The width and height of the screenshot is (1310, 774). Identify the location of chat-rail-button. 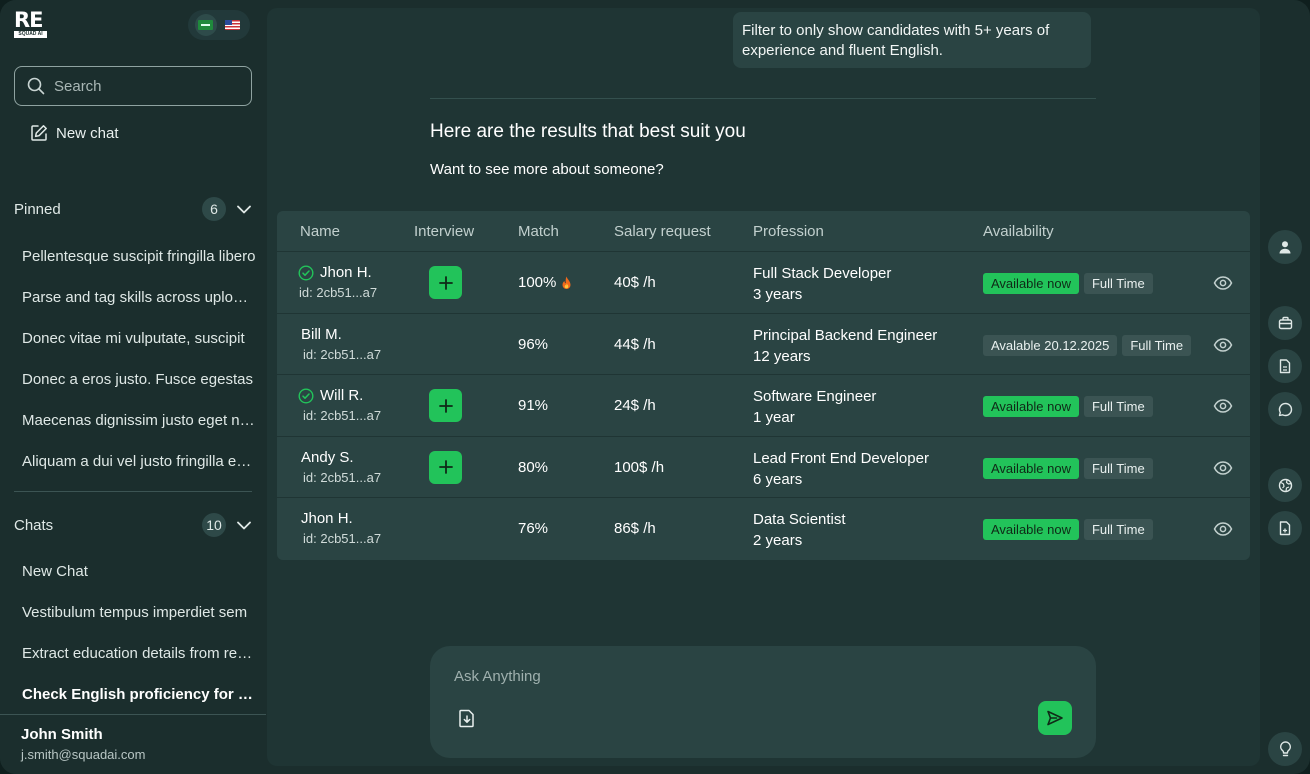
(1285, 409).